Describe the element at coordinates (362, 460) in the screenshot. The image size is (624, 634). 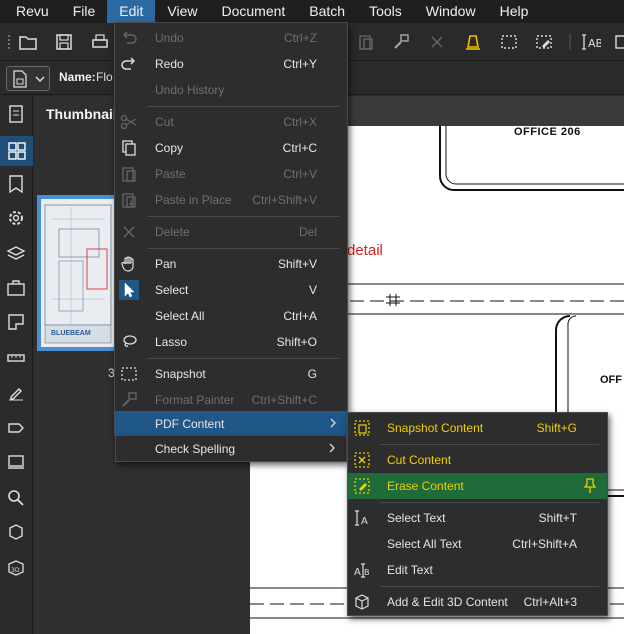
I see `cut-content-icon` at that location.